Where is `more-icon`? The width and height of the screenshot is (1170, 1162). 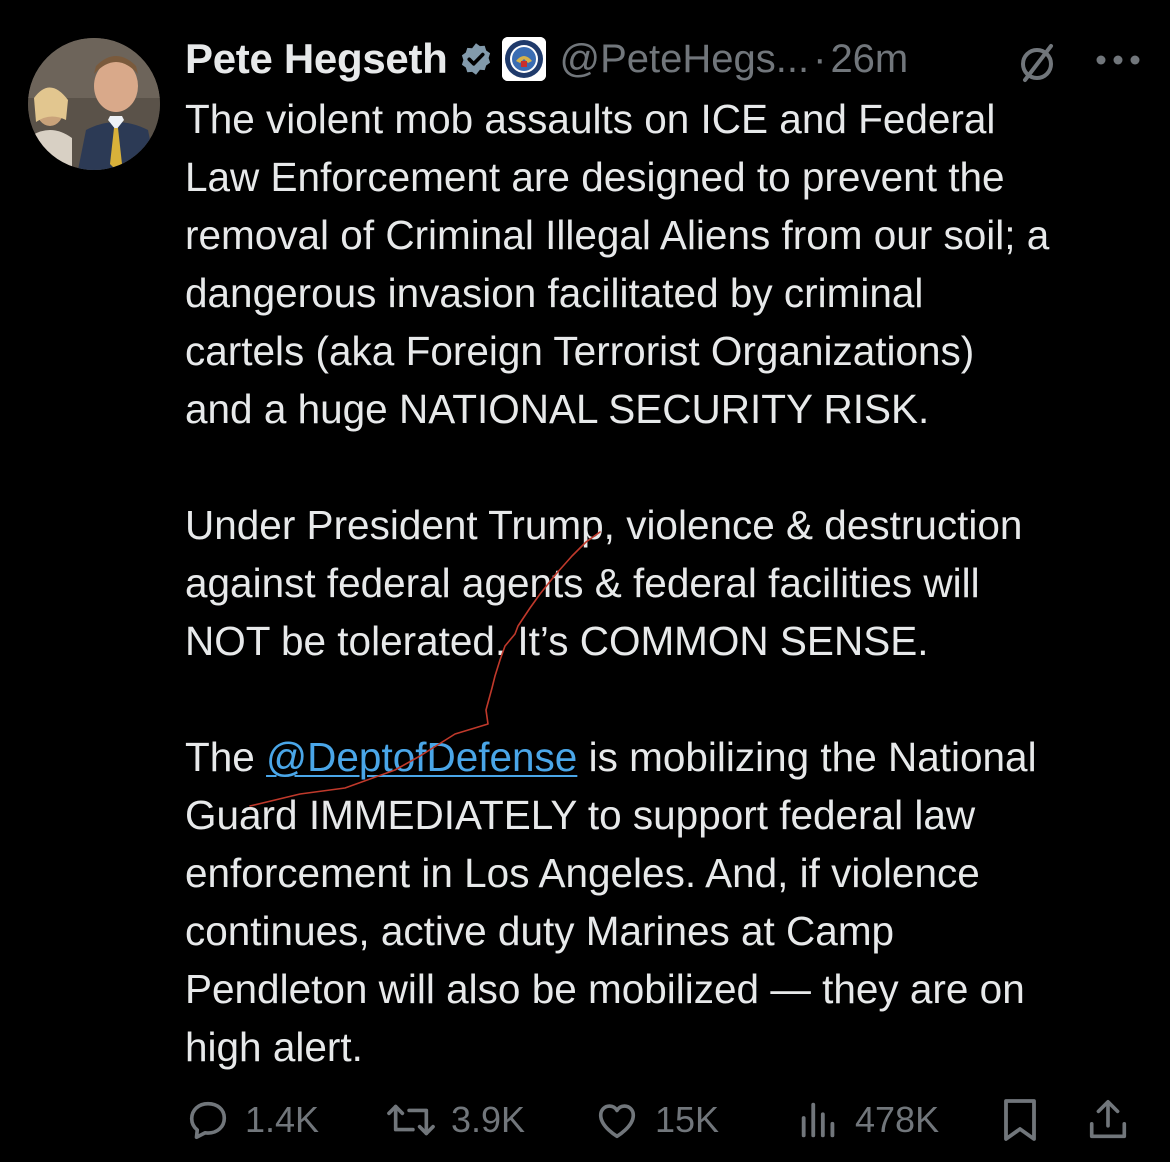
more-icon is located at coordinates (1118, 60).